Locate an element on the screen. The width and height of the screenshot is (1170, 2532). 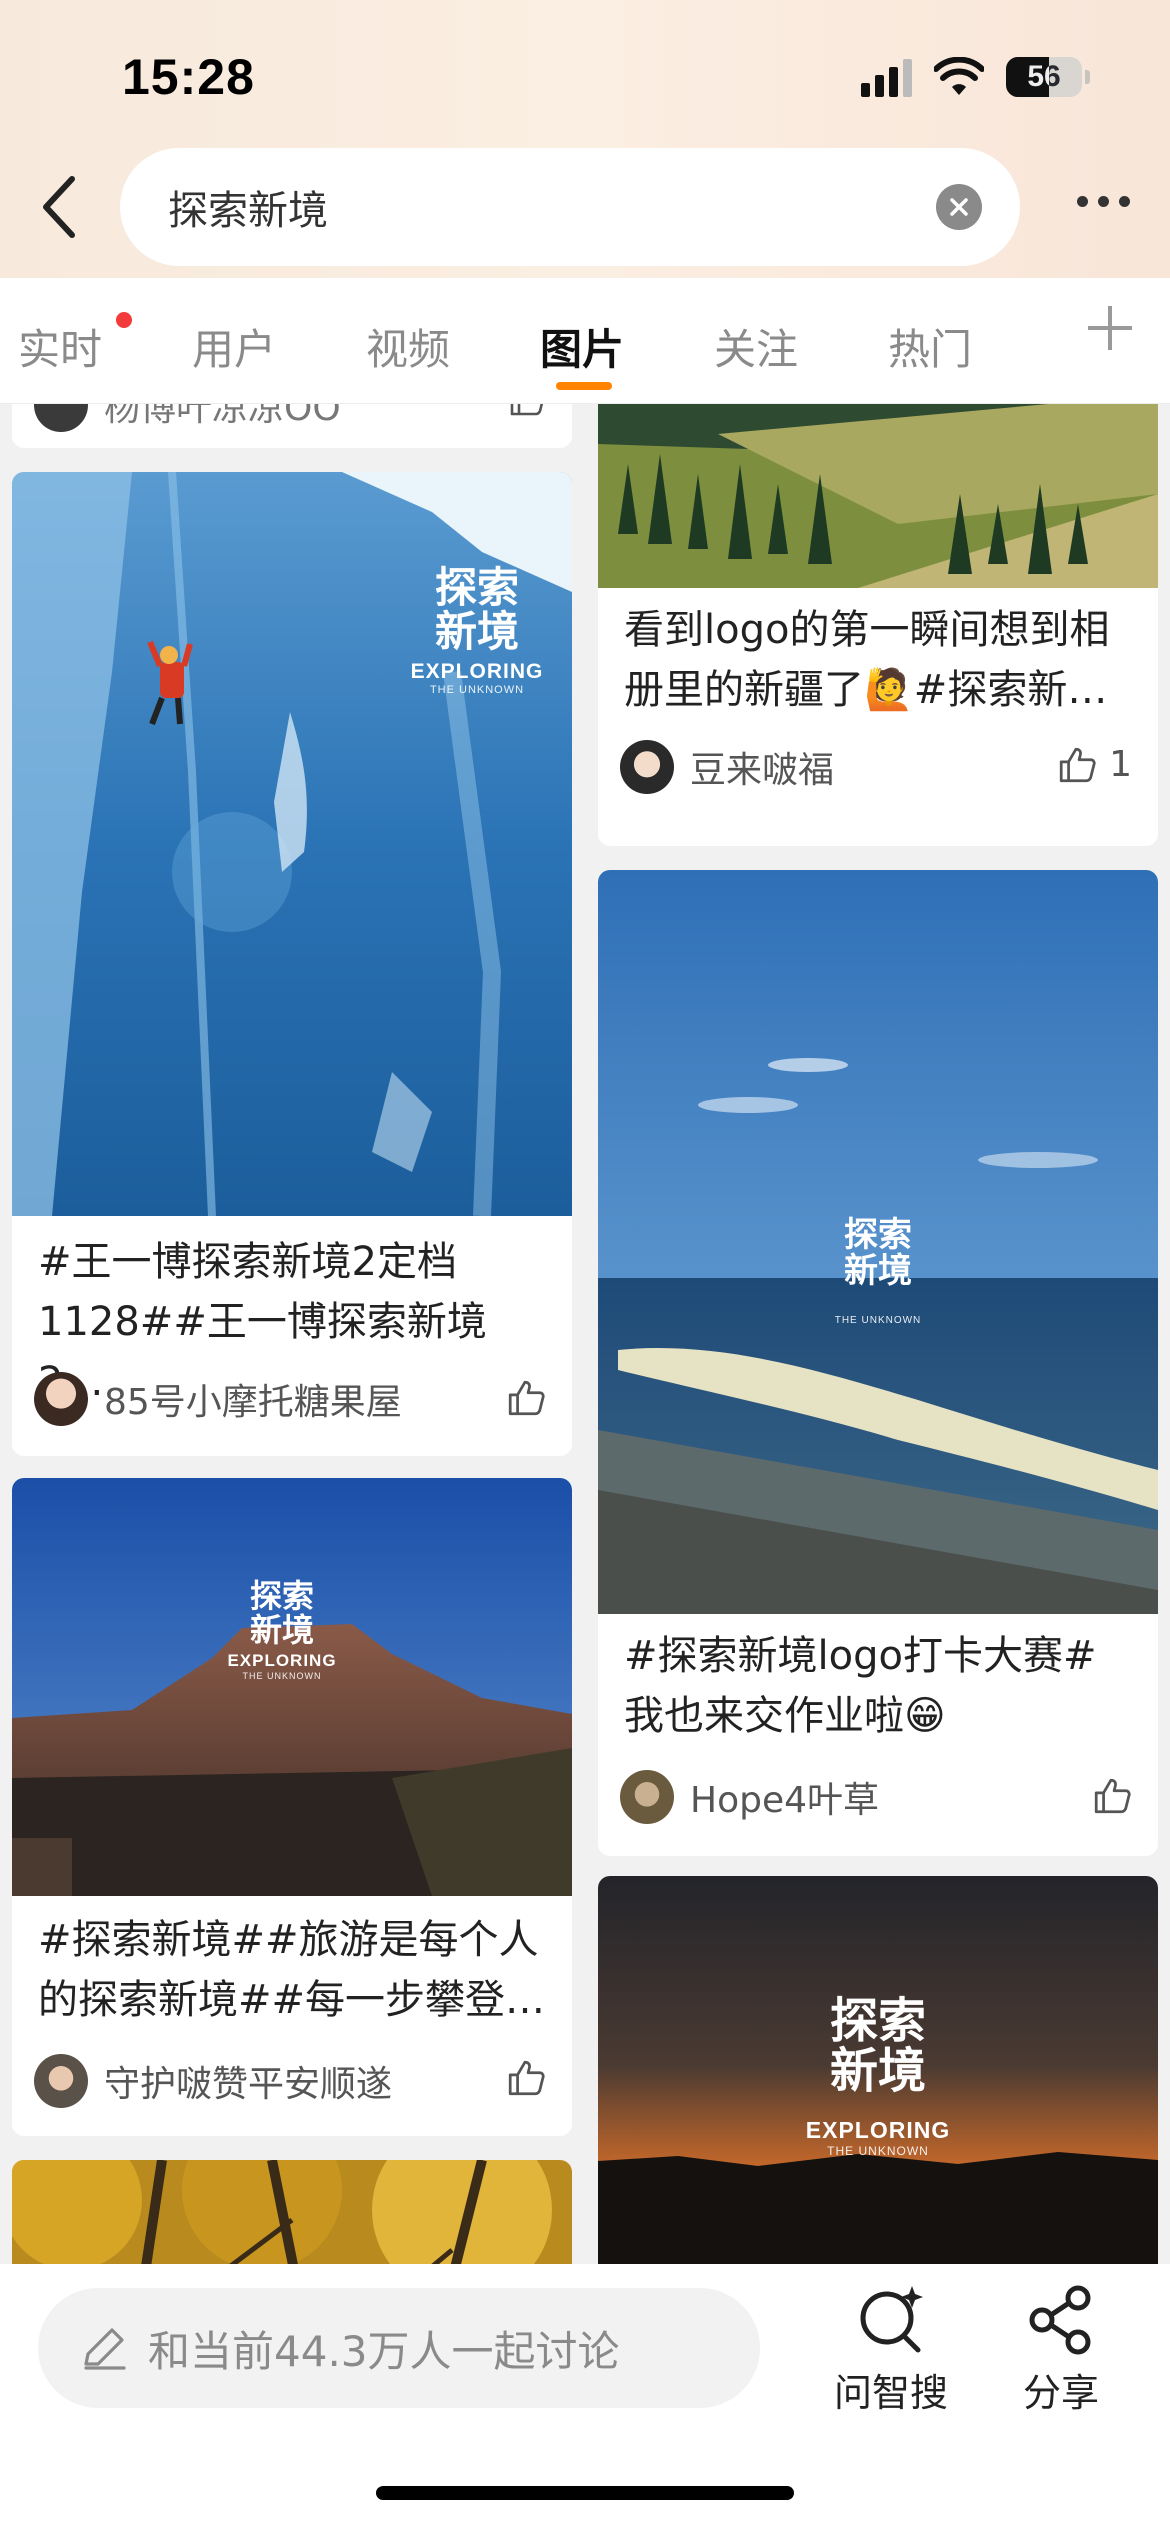
like-count: 1 is located at coordinates (1120, 764).